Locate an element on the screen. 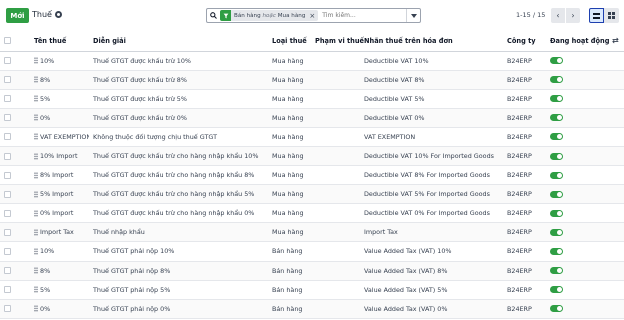 The image size is (624, 320). cell-label: Value Added Tax (VAT) 10% is located at coordinates (431, 251).